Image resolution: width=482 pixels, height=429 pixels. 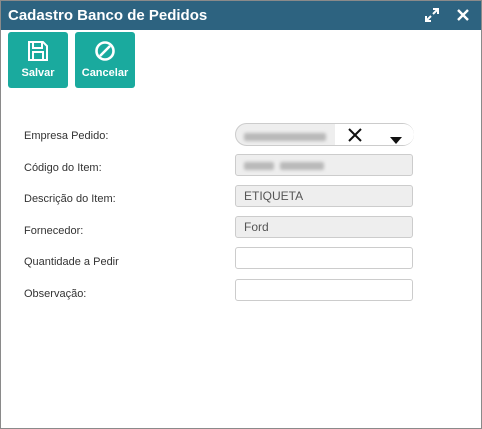 I want to click on cancel-button-label: Cancelar, so click(x=105, y=73).